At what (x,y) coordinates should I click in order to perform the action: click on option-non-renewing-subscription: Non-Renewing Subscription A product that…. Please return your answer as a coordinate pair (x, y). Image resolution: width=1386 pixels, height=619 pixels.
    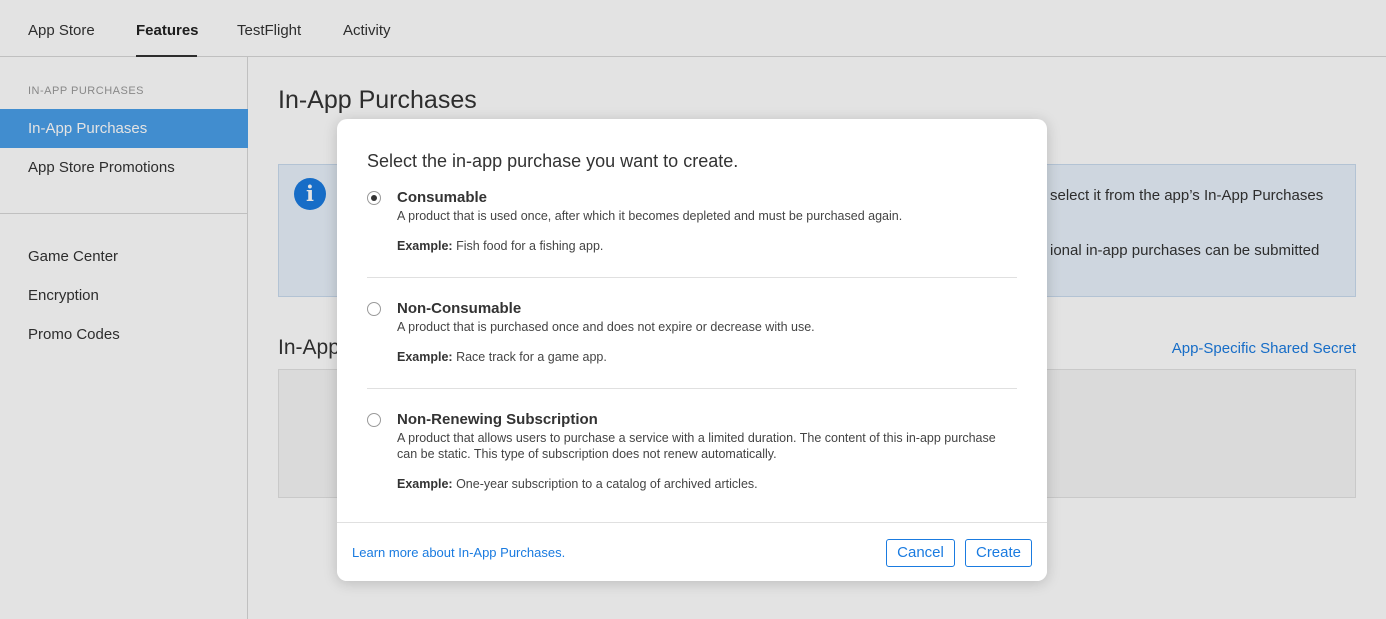
    Looking at the image, I should click on (692, 456).